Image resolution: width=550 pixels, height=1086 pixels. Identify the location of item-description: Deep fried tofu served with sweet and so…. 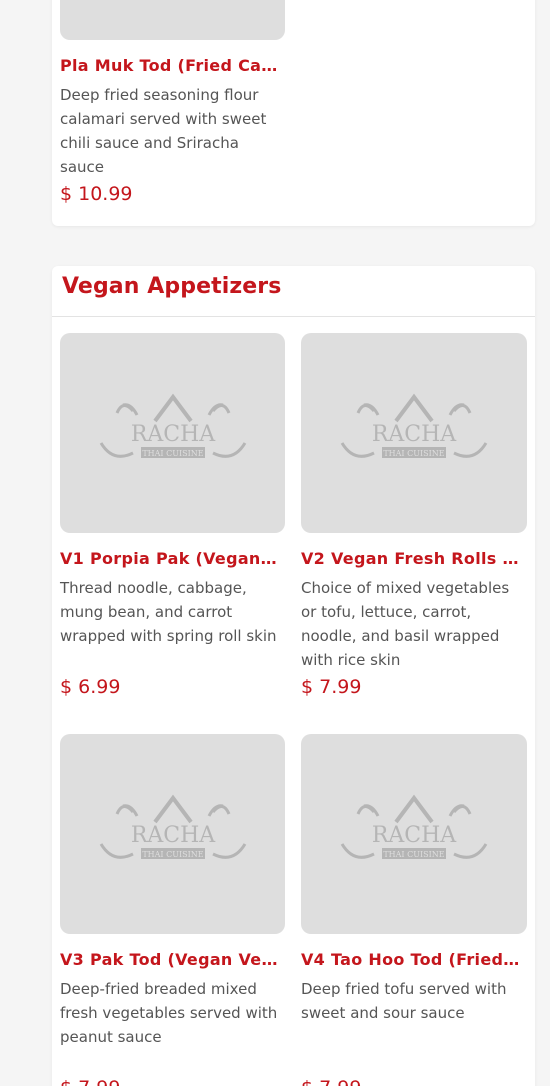
(404, 1001).